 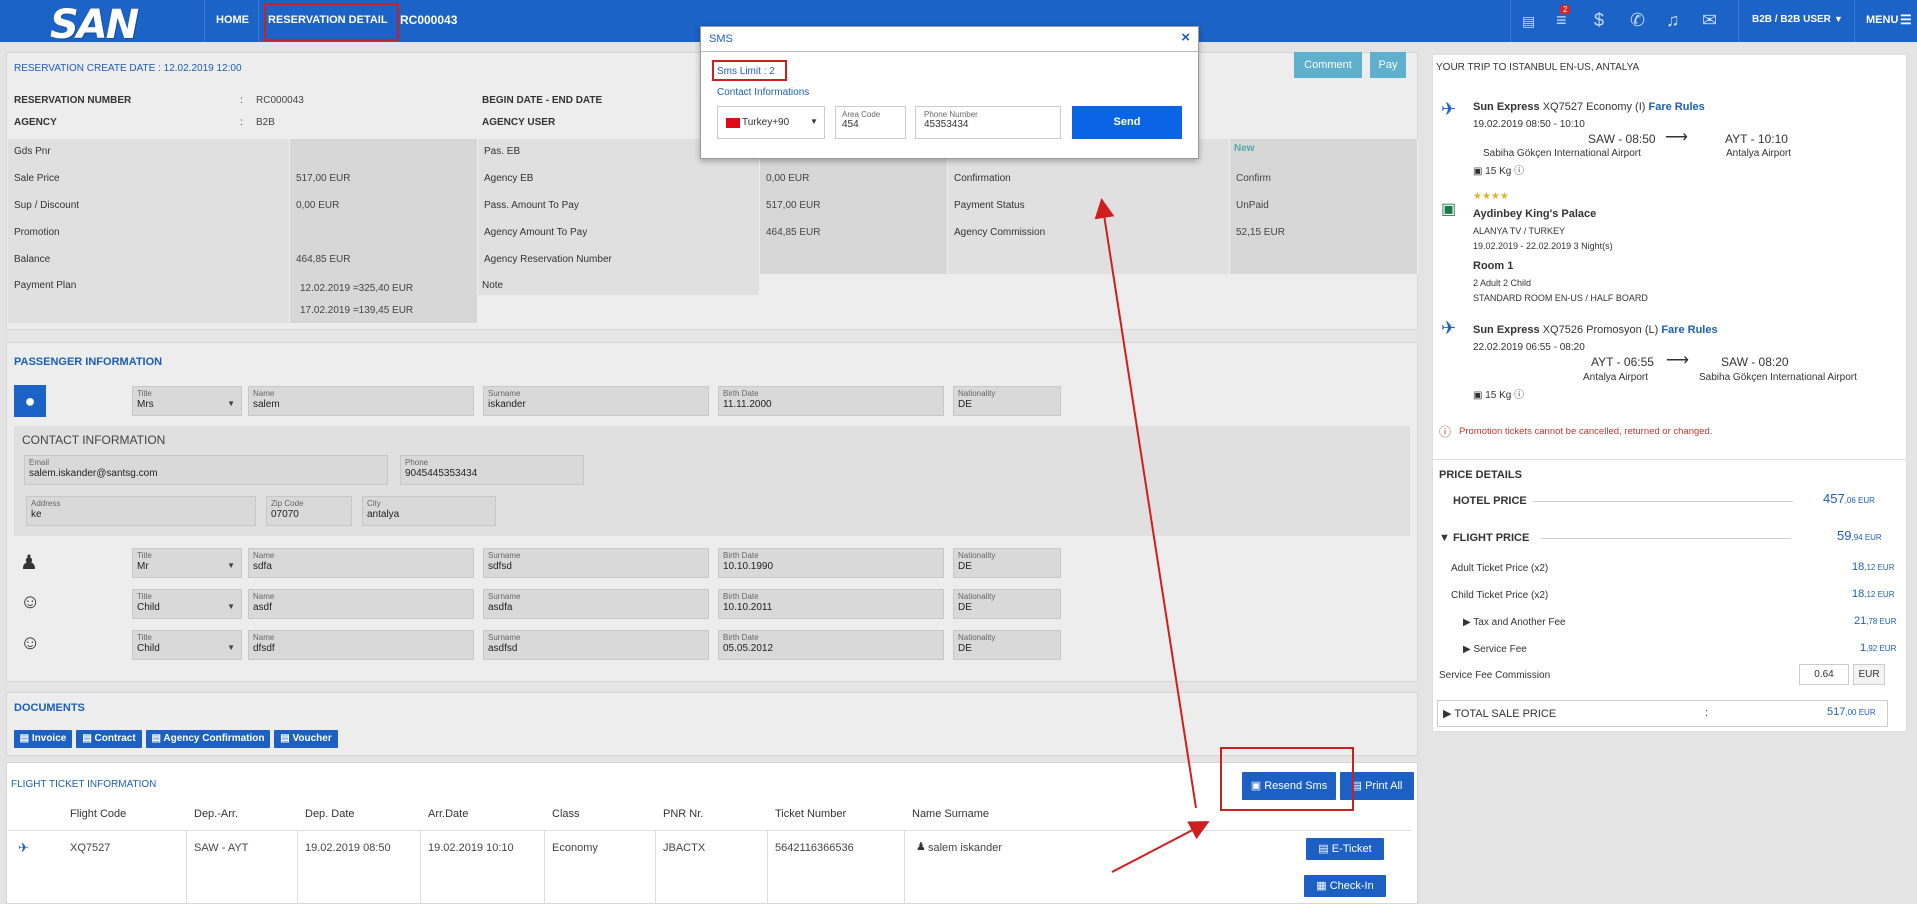 I want to click on annotation-arrows, so click(x=1152, y=535).